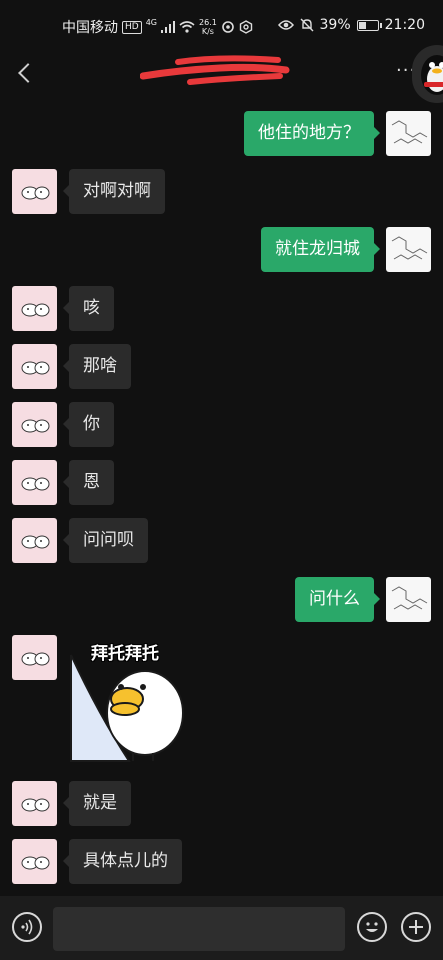 This screenshot has width=443, height=960. Describe the element at coordinates (187, 27) in the screenshot. I see `wifi-icon` at that location.